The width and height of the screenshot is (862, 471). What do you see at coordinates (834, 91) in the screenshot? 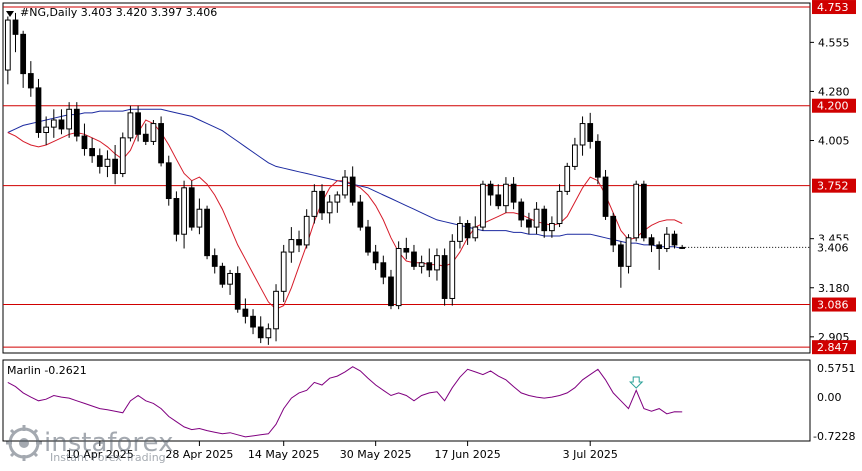
I see `price-tick-label-1: 4.280` at bounding box center [834, 91].